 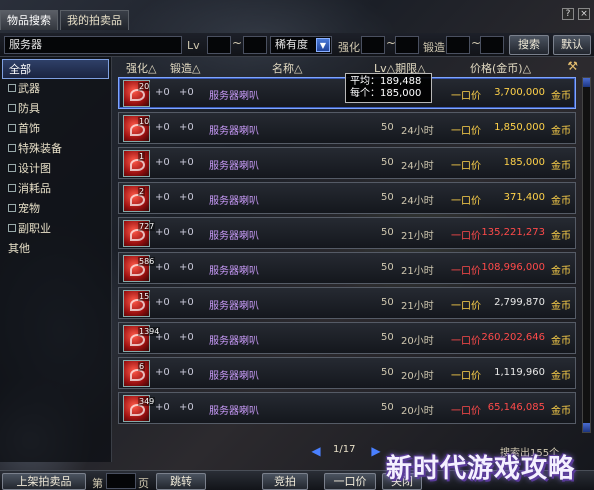 I want to click on row-price: 1,850,000, so click(x=519, y=127).